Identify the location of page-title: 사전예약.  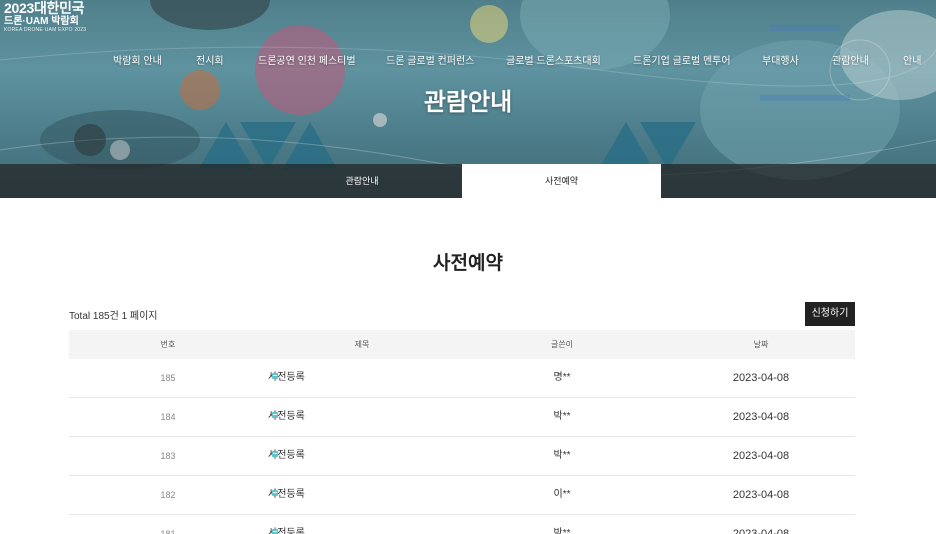
(468, 263).